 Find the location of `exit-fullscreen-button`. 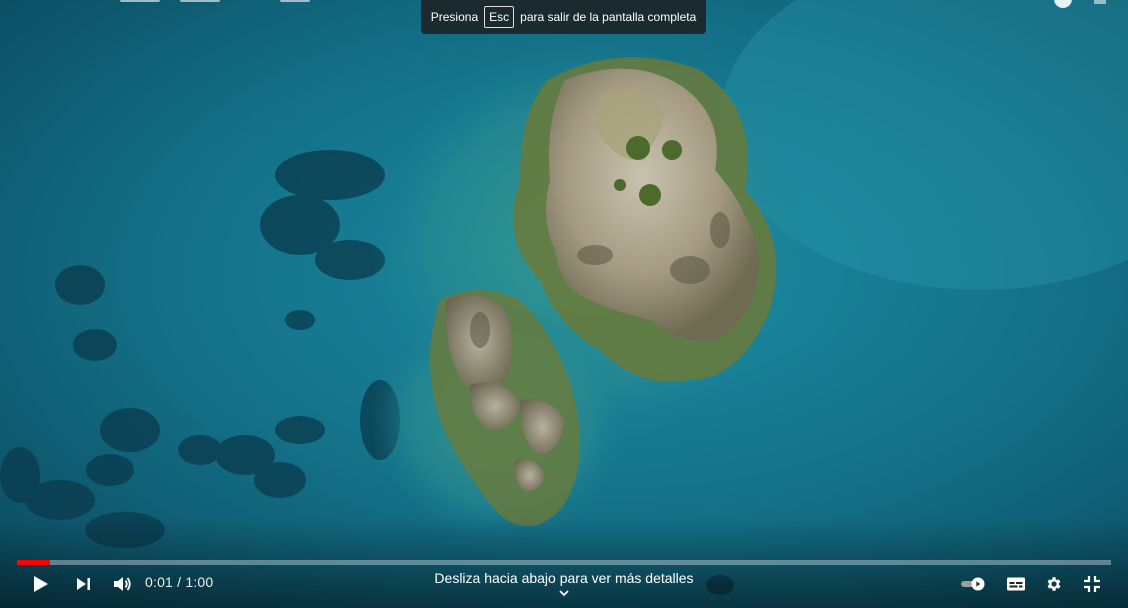

exit-fullscreen-button is located at coordinates (1092, 584).